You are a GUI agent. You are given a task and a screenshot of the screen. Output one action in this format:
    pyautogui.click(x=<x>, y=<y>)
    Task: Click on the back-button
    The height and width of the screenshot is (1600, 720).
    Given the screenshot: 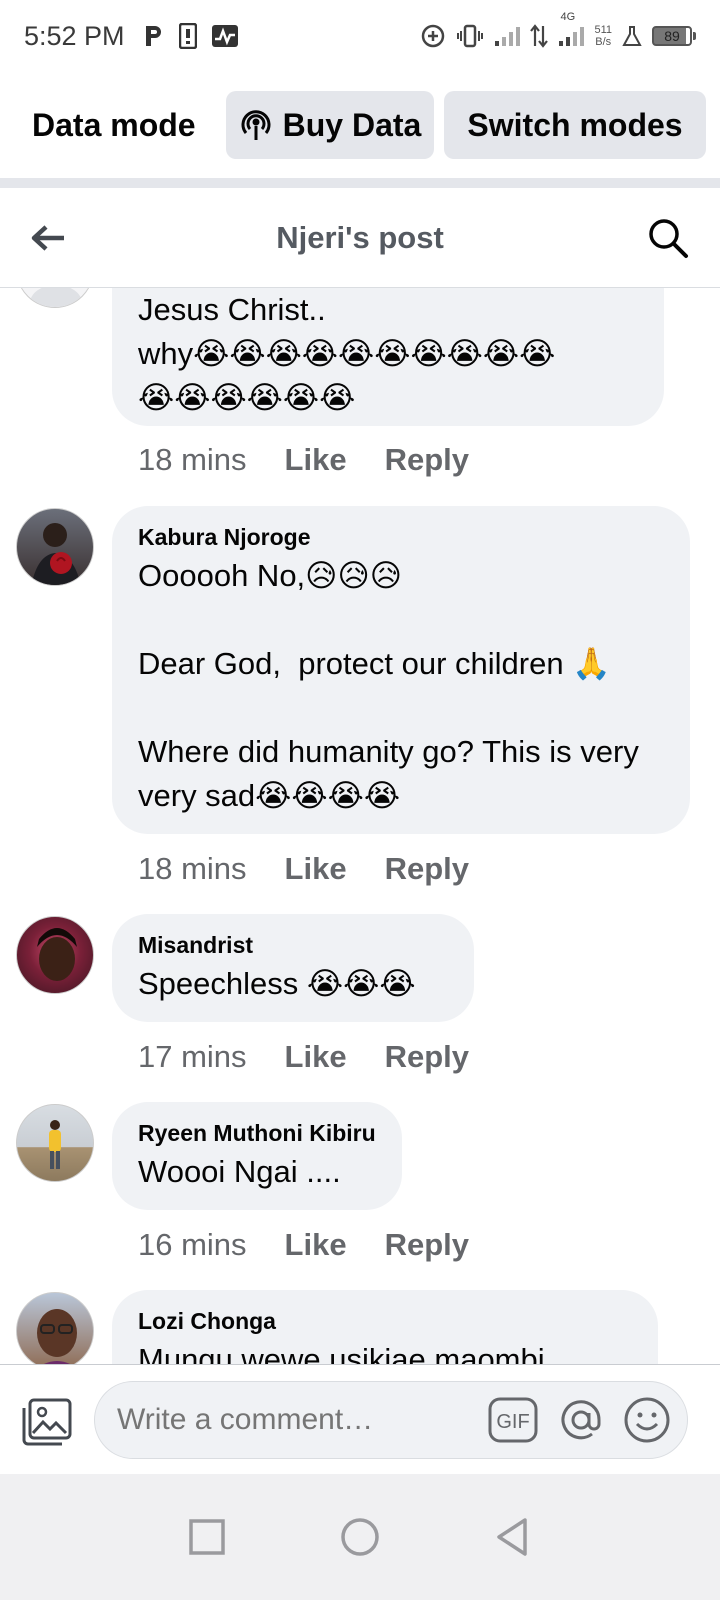 What is the action you would take?
    pyautogui.click(x=48, y=238)
    